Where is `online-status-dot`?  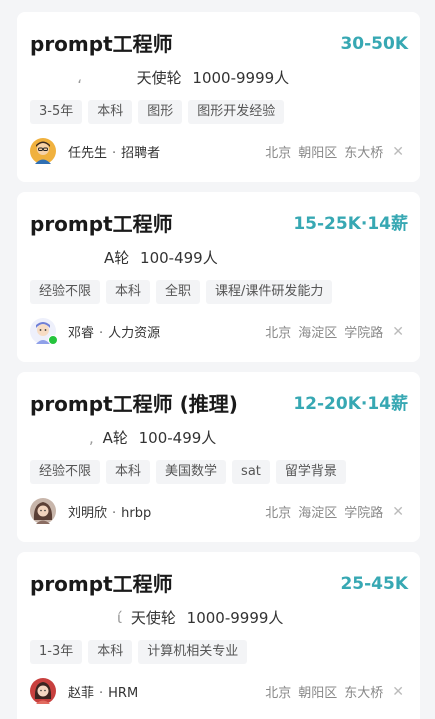
online-status-dot is located at coordinates (53, 340).